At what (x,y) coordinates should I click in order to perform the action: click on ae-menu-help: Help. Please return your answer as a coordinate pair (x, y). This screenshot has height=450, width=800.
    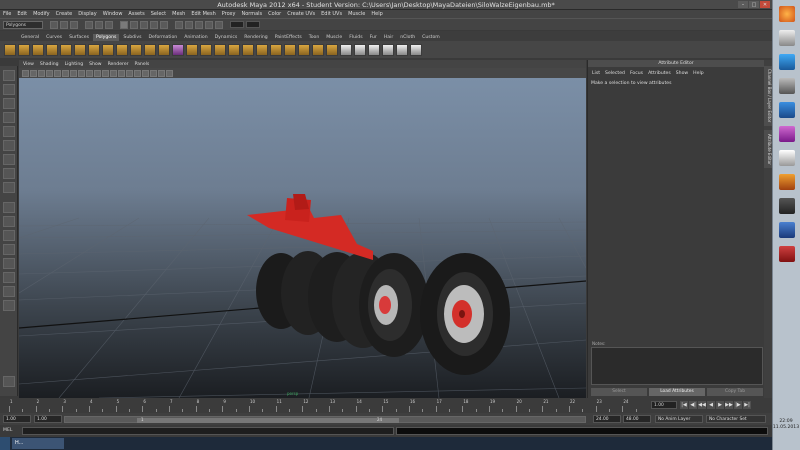
    Looking at the image, I should click on (698, 73).